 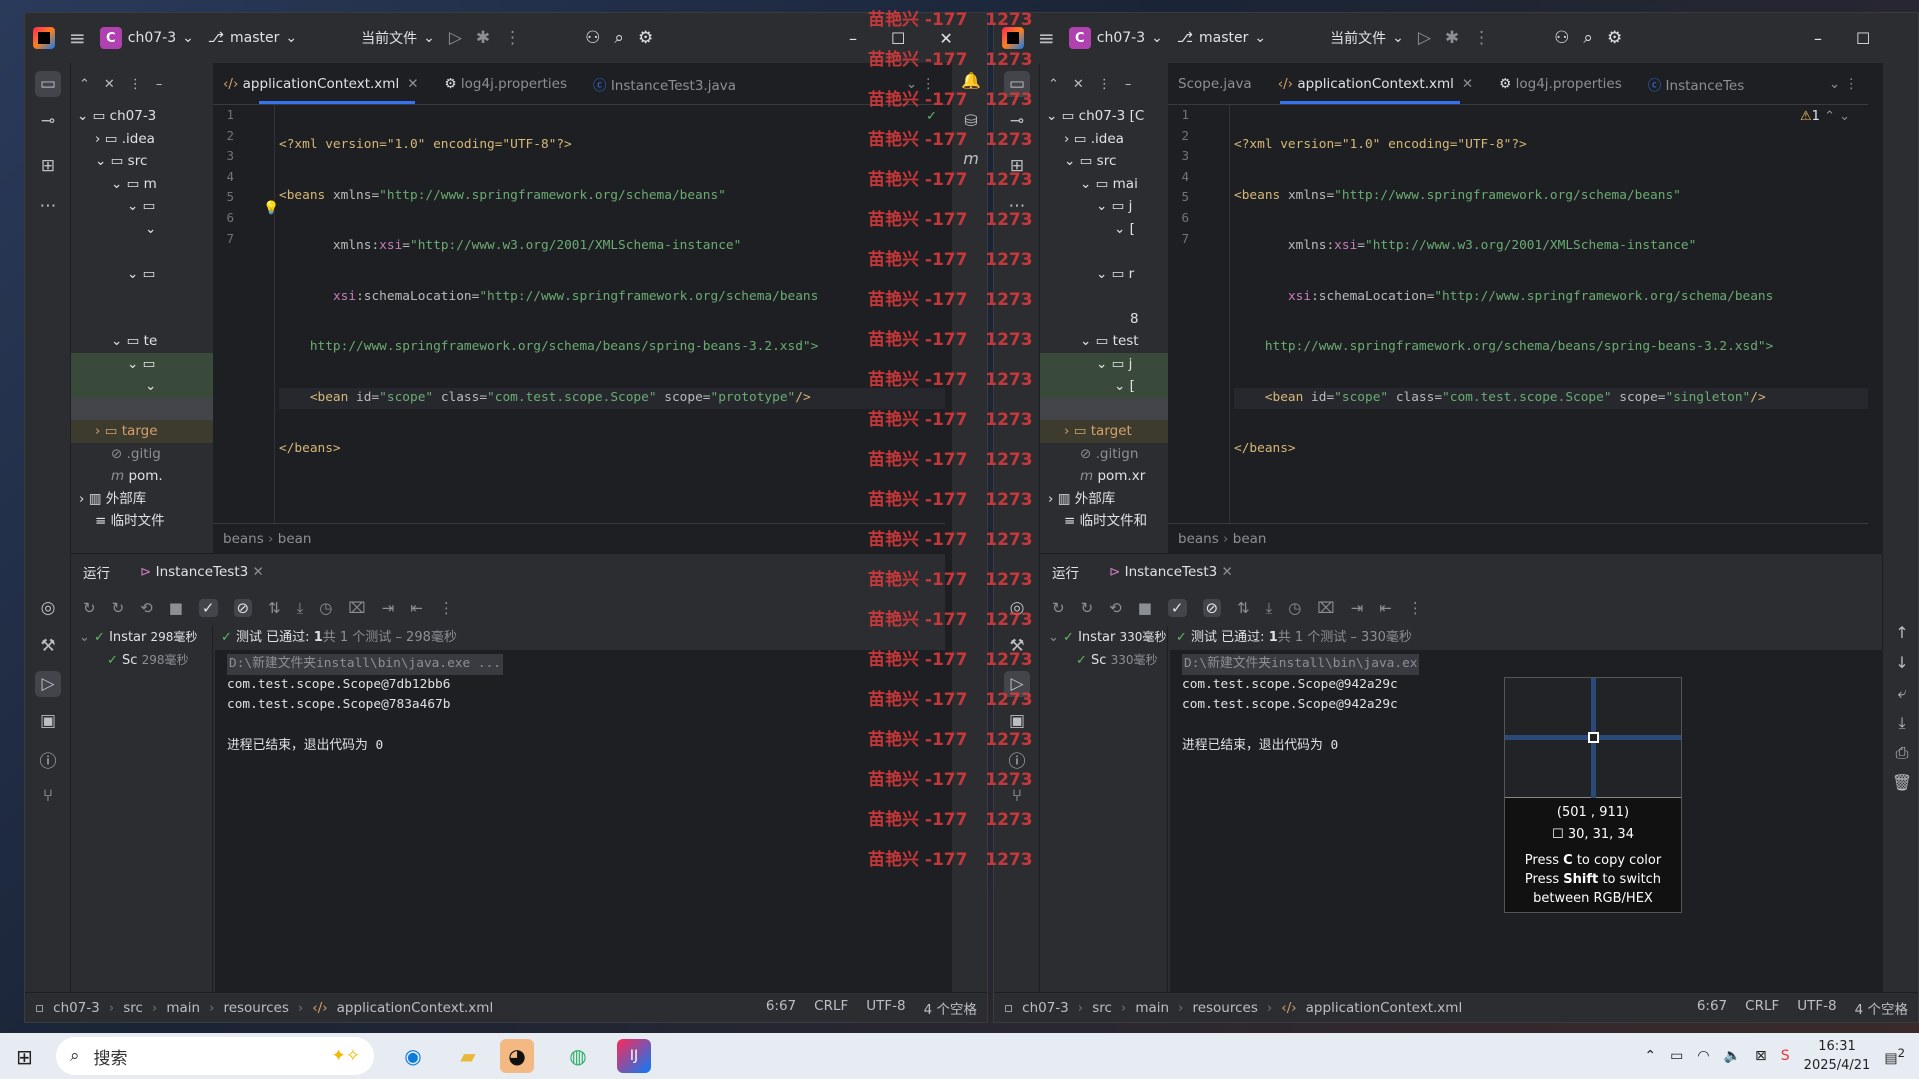 What do you see at coordinates (945, 38) in the screenshot?
I see `close-button: ✕` at bounding box center [945, 38].